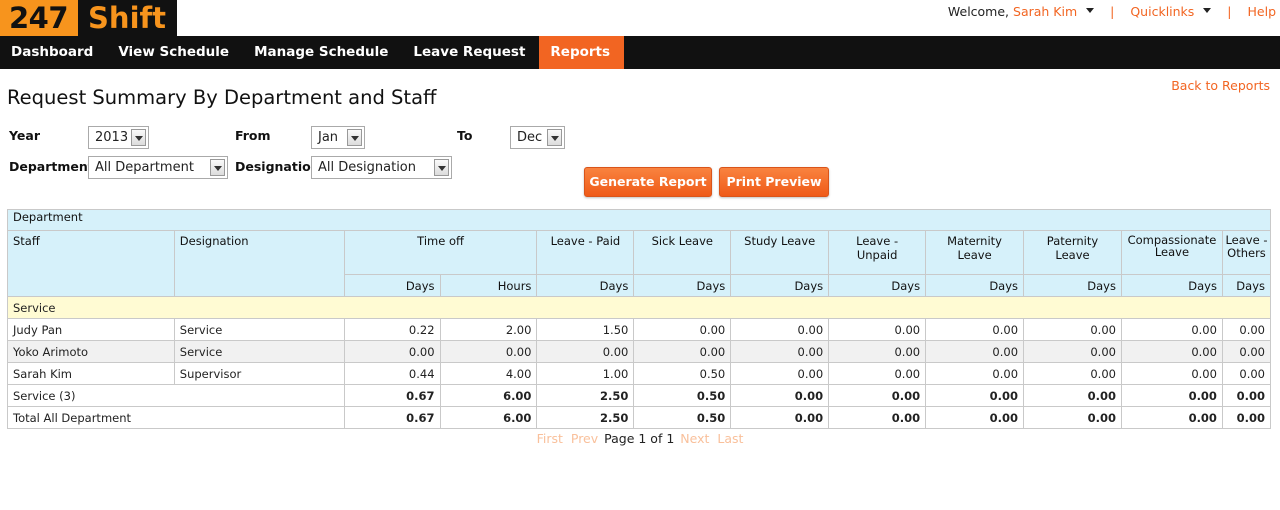 This screenshot has height=510, width=1280. Describe the element at coordinates (694, 438) in the screenshot. I see `pager-next: Next` at that location.